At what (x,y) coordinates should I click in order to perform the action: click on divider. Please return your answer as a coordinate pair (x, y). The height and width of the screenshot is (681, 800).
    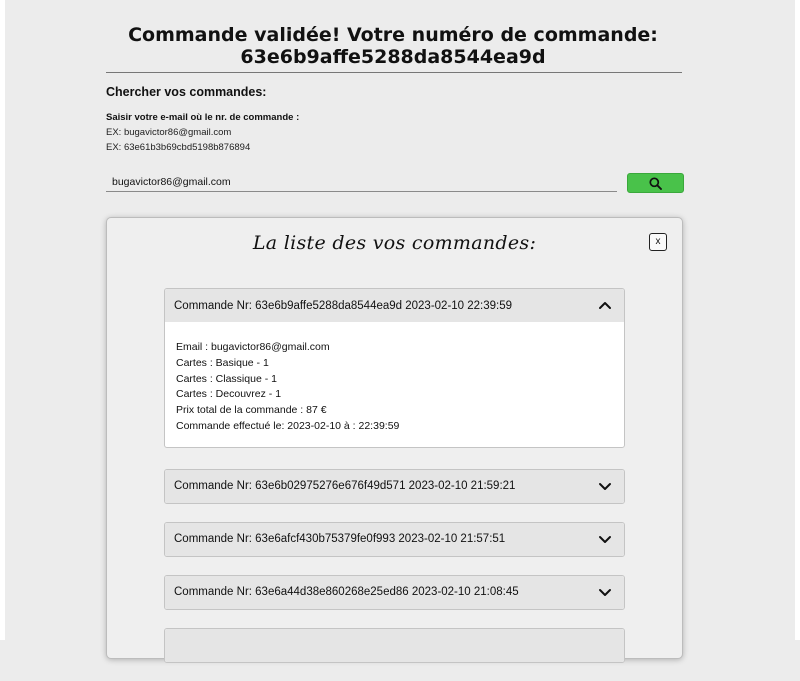
    Looking at the image, I should click on (394, 72).